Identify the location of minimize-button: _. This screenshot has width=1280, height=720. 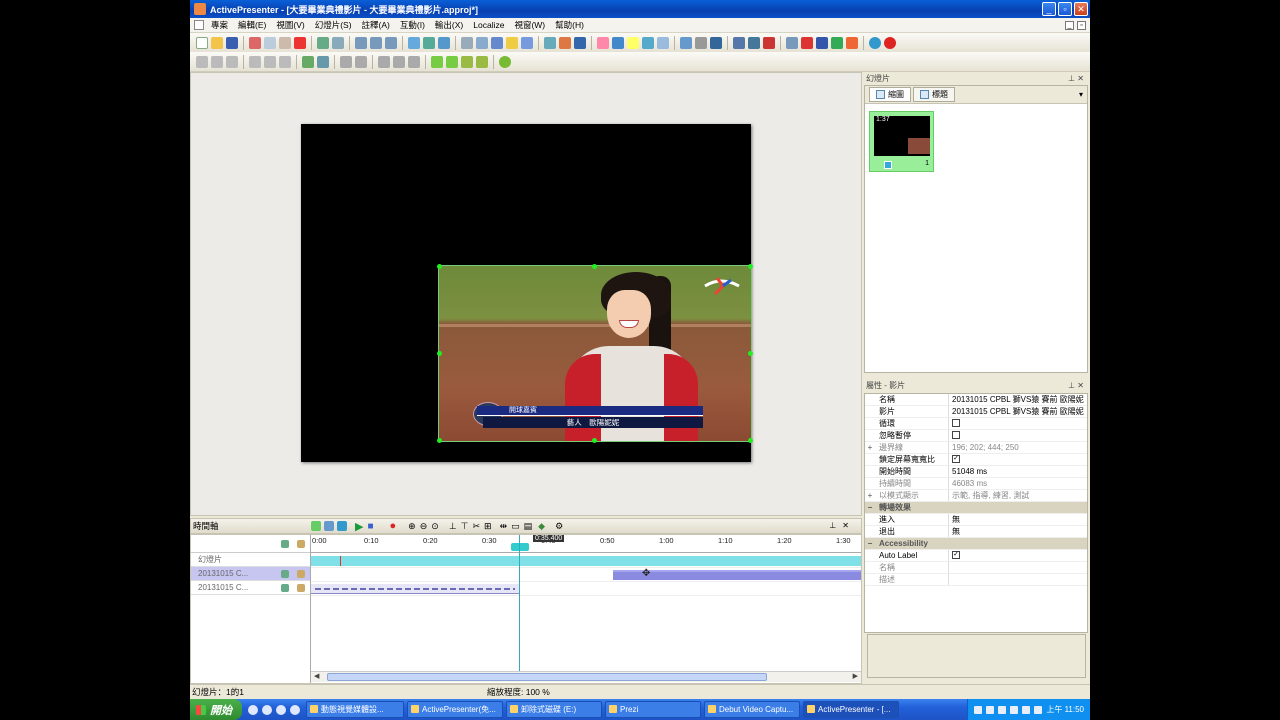
(1049, 9).